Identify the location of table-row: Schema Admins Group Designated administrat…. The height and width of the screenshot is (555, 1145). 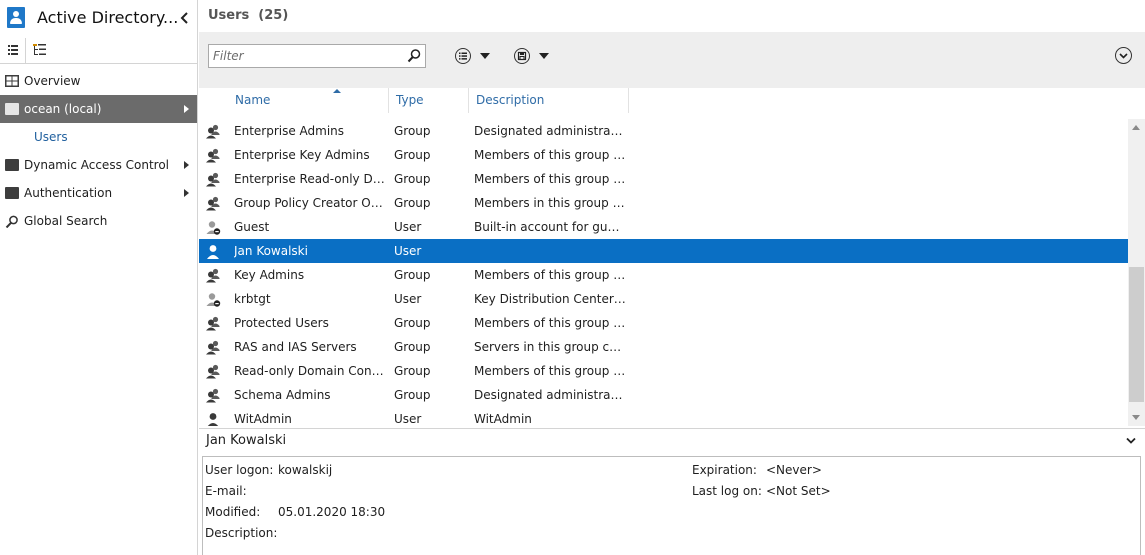
(663, 395).